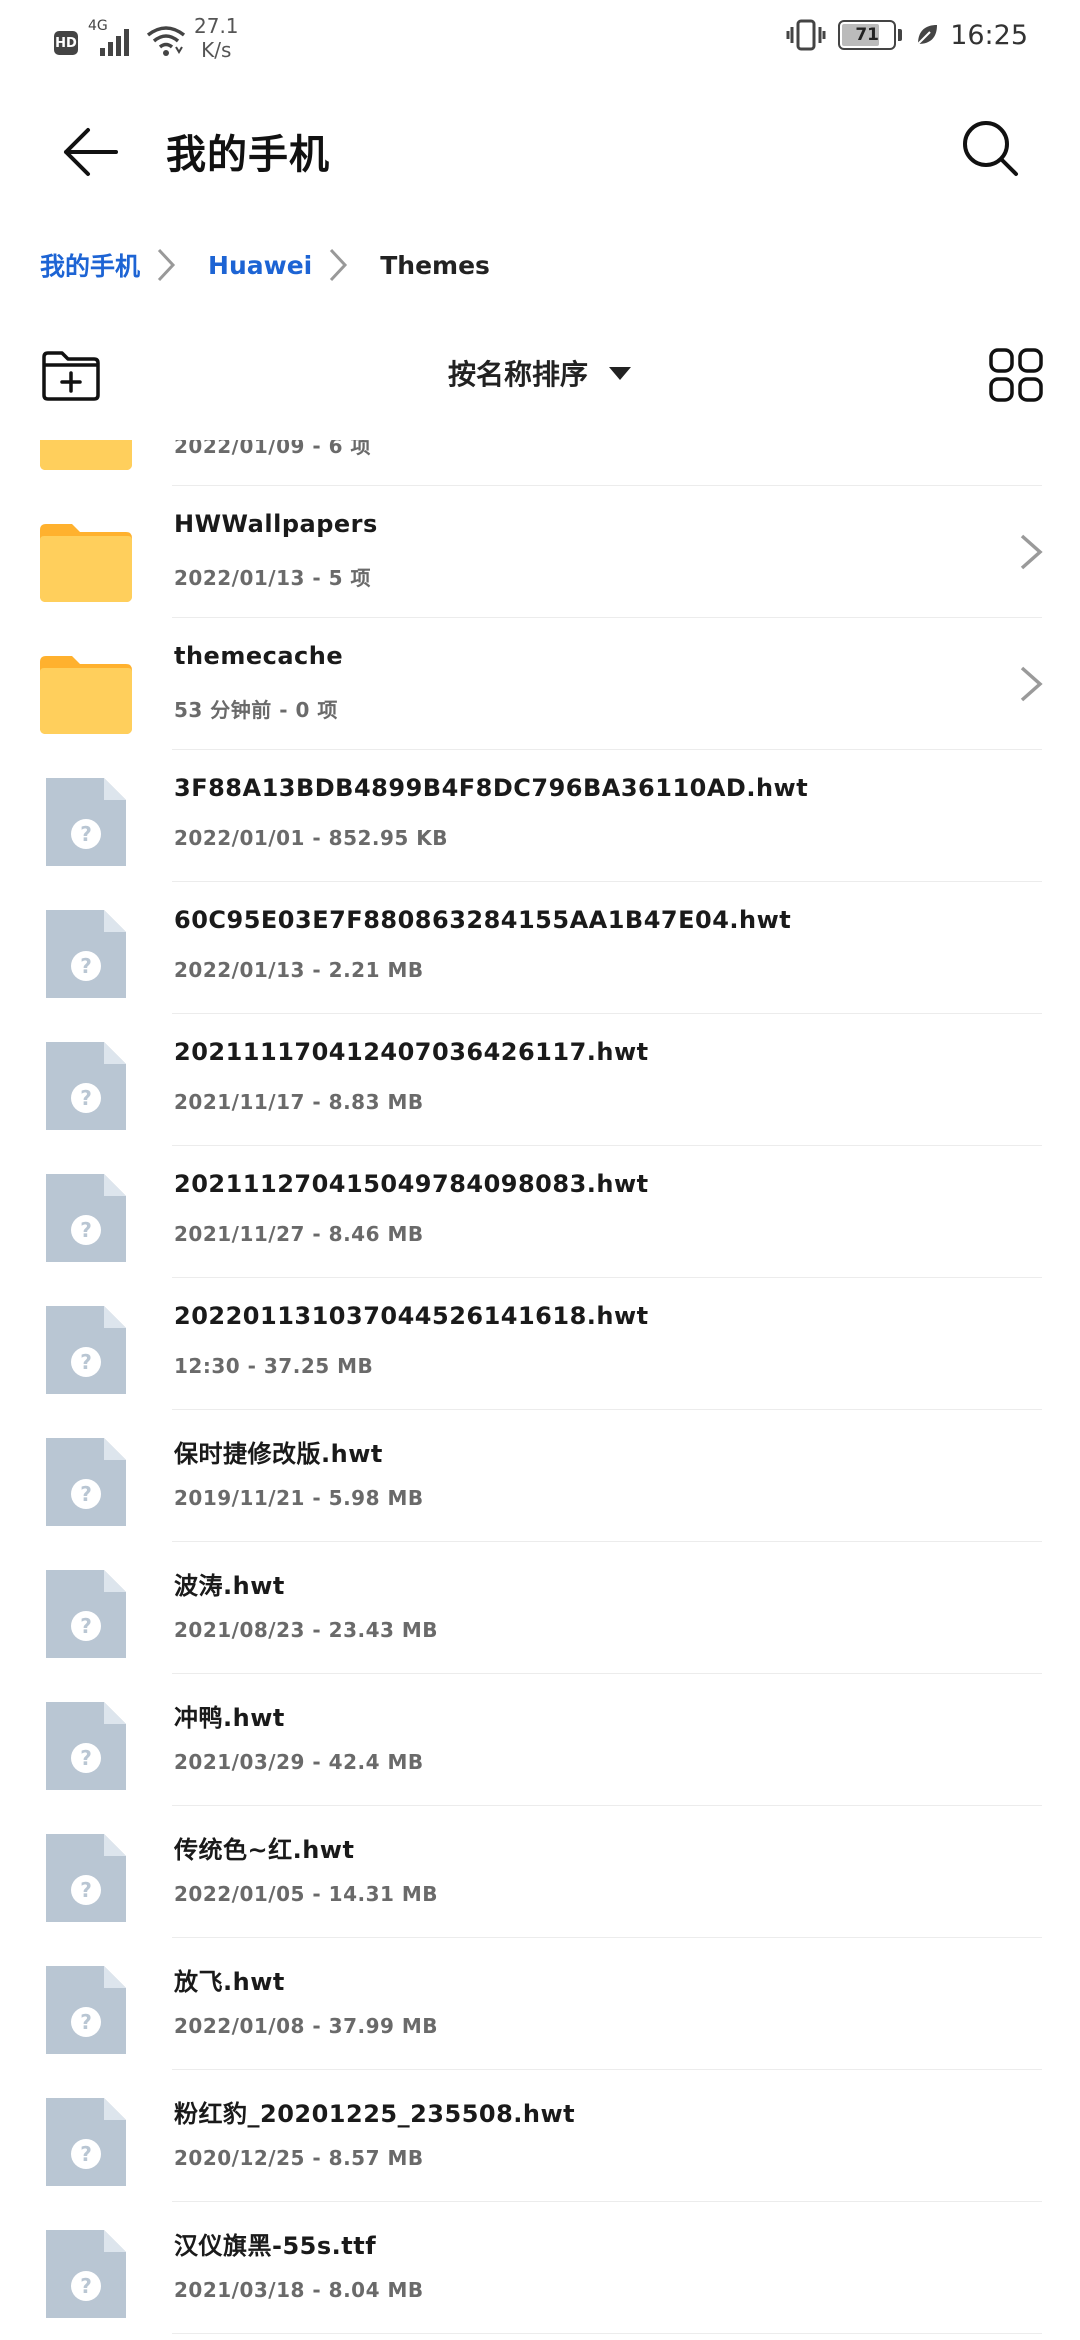 This screenshot has height=2340, width=1080. What do you see at coordinates (299, 1762) in the screenshot?
I see `item-meta: 2021/03/29 - 42.4 MB` at bounding box center [299, 1762].